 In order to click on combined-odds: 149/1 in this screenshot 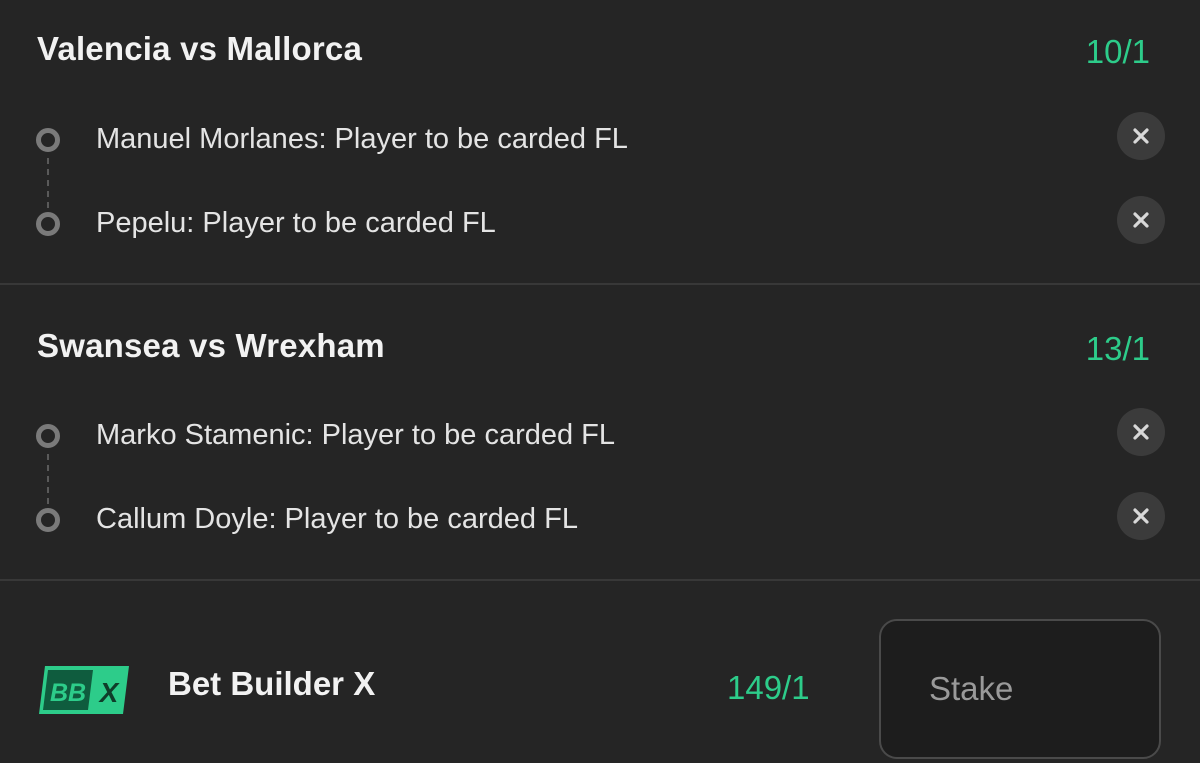, I will do `click(768, 687)`.